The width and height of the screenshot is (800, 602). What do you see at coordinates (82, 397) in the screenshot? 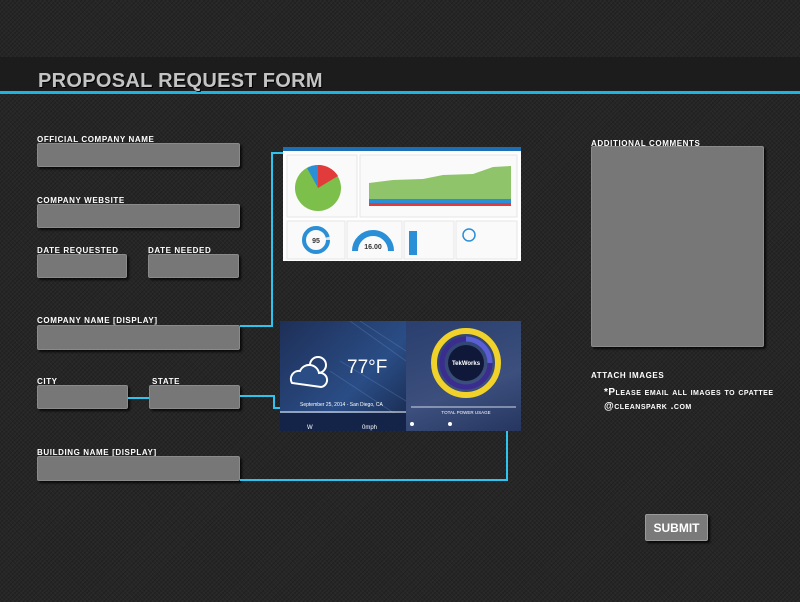
I see `city-input` at bounding box center [82, 397].